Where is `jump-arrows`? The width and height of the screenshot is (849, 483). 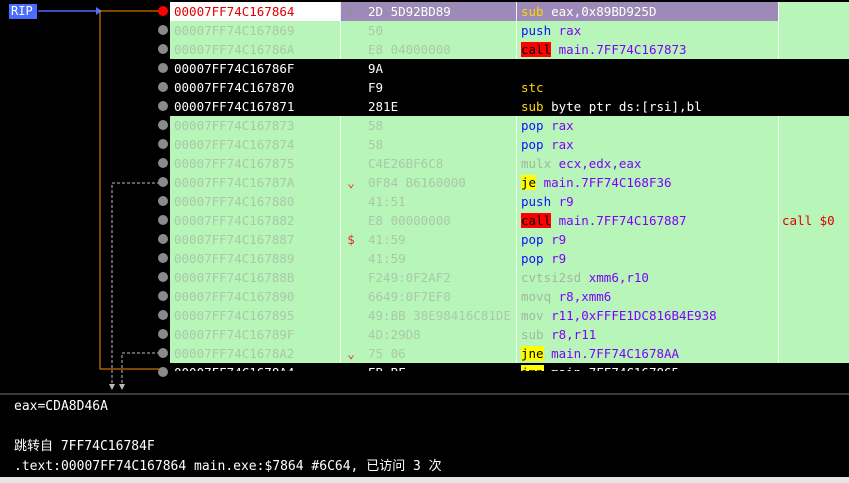
jump-arrows is located at coordinates (103, 198).